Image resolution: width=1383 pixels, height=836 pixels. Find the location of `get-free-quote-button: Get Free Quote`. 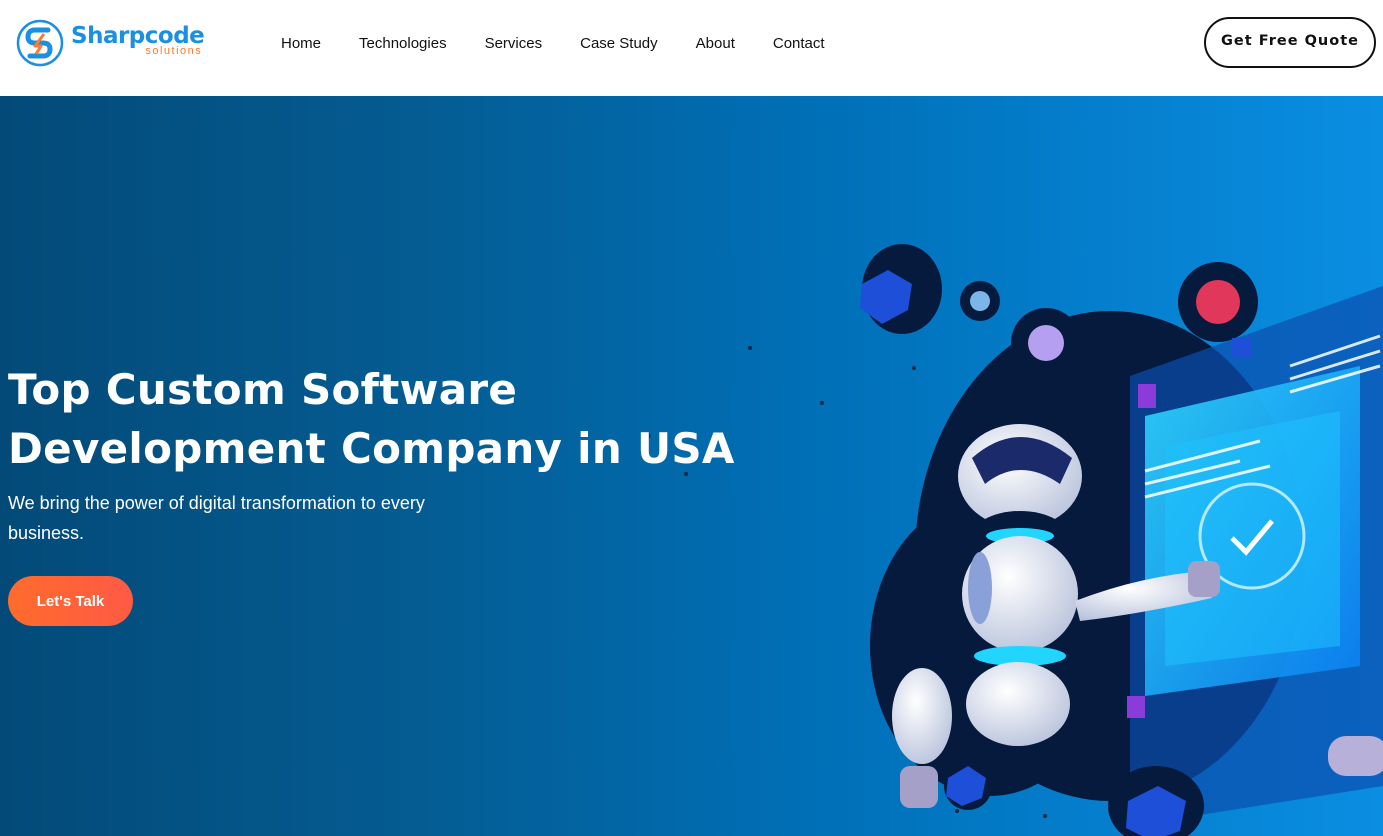

get-free-quote-button: Get Free Quote is located at coordinates (1290, 42).